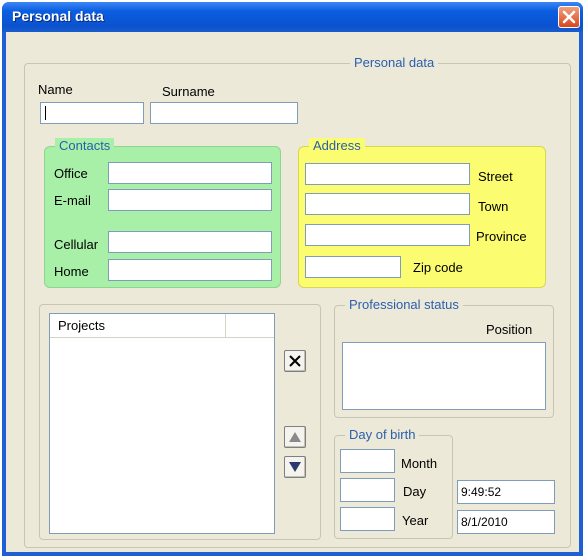  Describe the element at coordinates (415, 491) in the screenshot. I see `day-label: Day` at that location.